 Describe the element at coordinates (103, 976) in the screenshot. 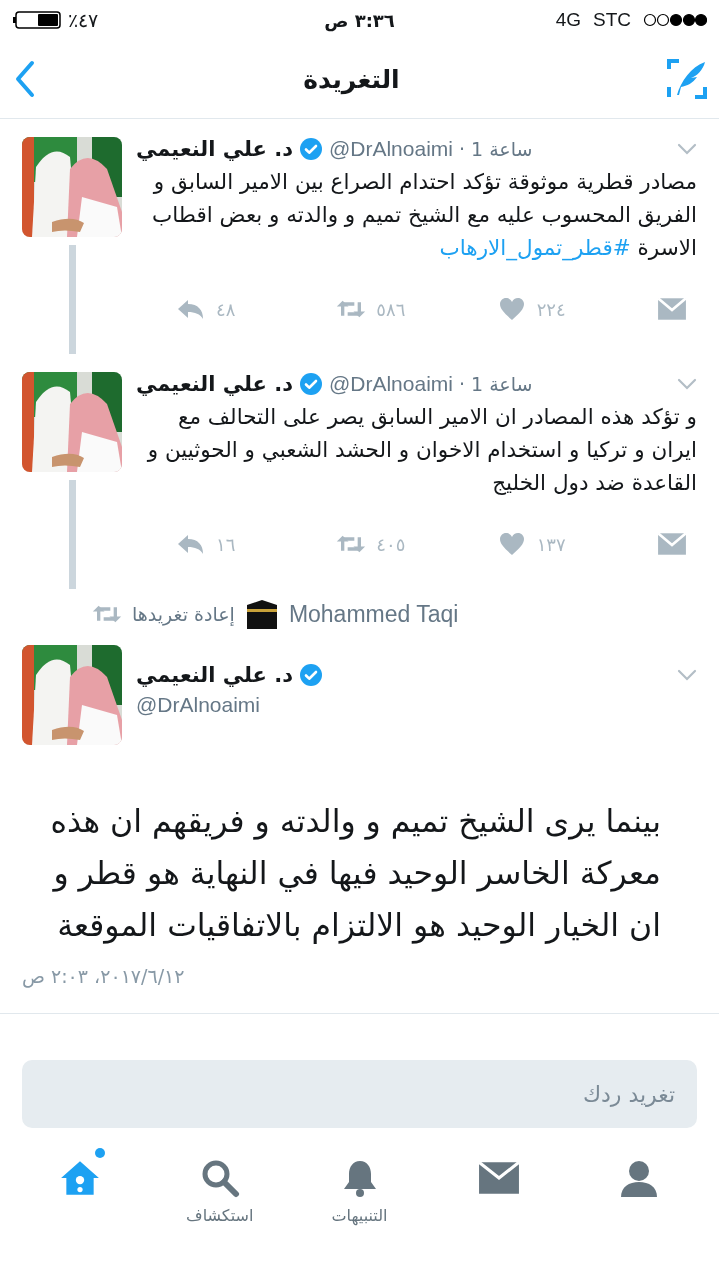

I see `tweet-timestamp: ٢٠١٧/٦/١٢، ٢:٠٣ ص` at that location.